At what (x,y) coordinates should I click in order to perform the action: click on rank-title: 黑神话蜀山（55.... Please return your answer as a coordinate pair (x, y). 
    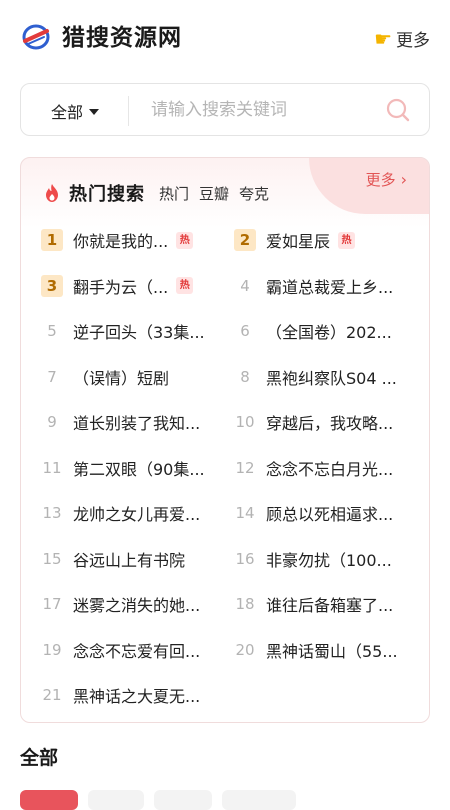
    Looking at the image, I should click on (332, 651).